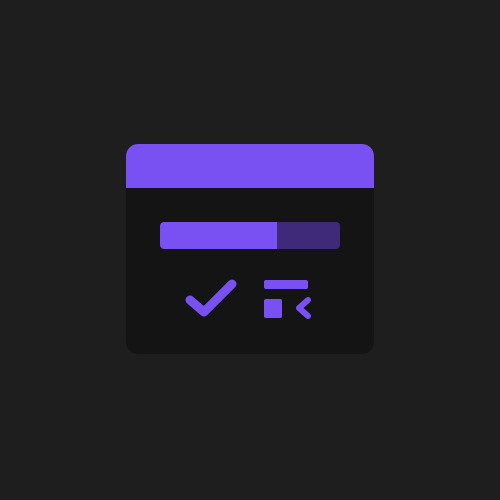 The width and height of the screenshot is (500, 500). What do you see at coordinates (250, 166) in the screenshot?
I see `title-bar` at bounding box center [250, 166].